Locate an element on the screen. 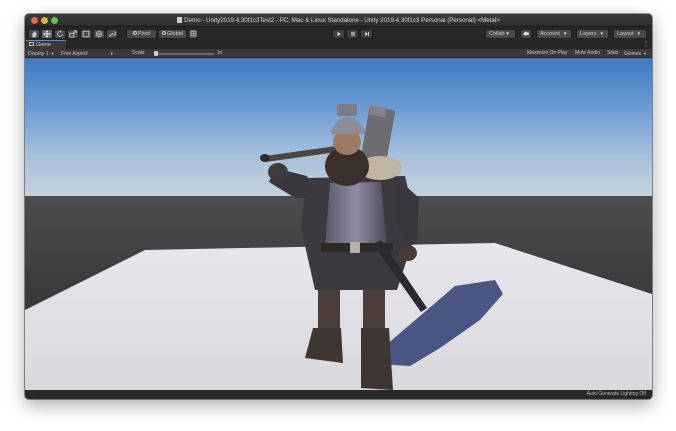 Image resolution: width=676 pixels, height=431 pixels. scale-tool-button is located at coordinates (73, 33).